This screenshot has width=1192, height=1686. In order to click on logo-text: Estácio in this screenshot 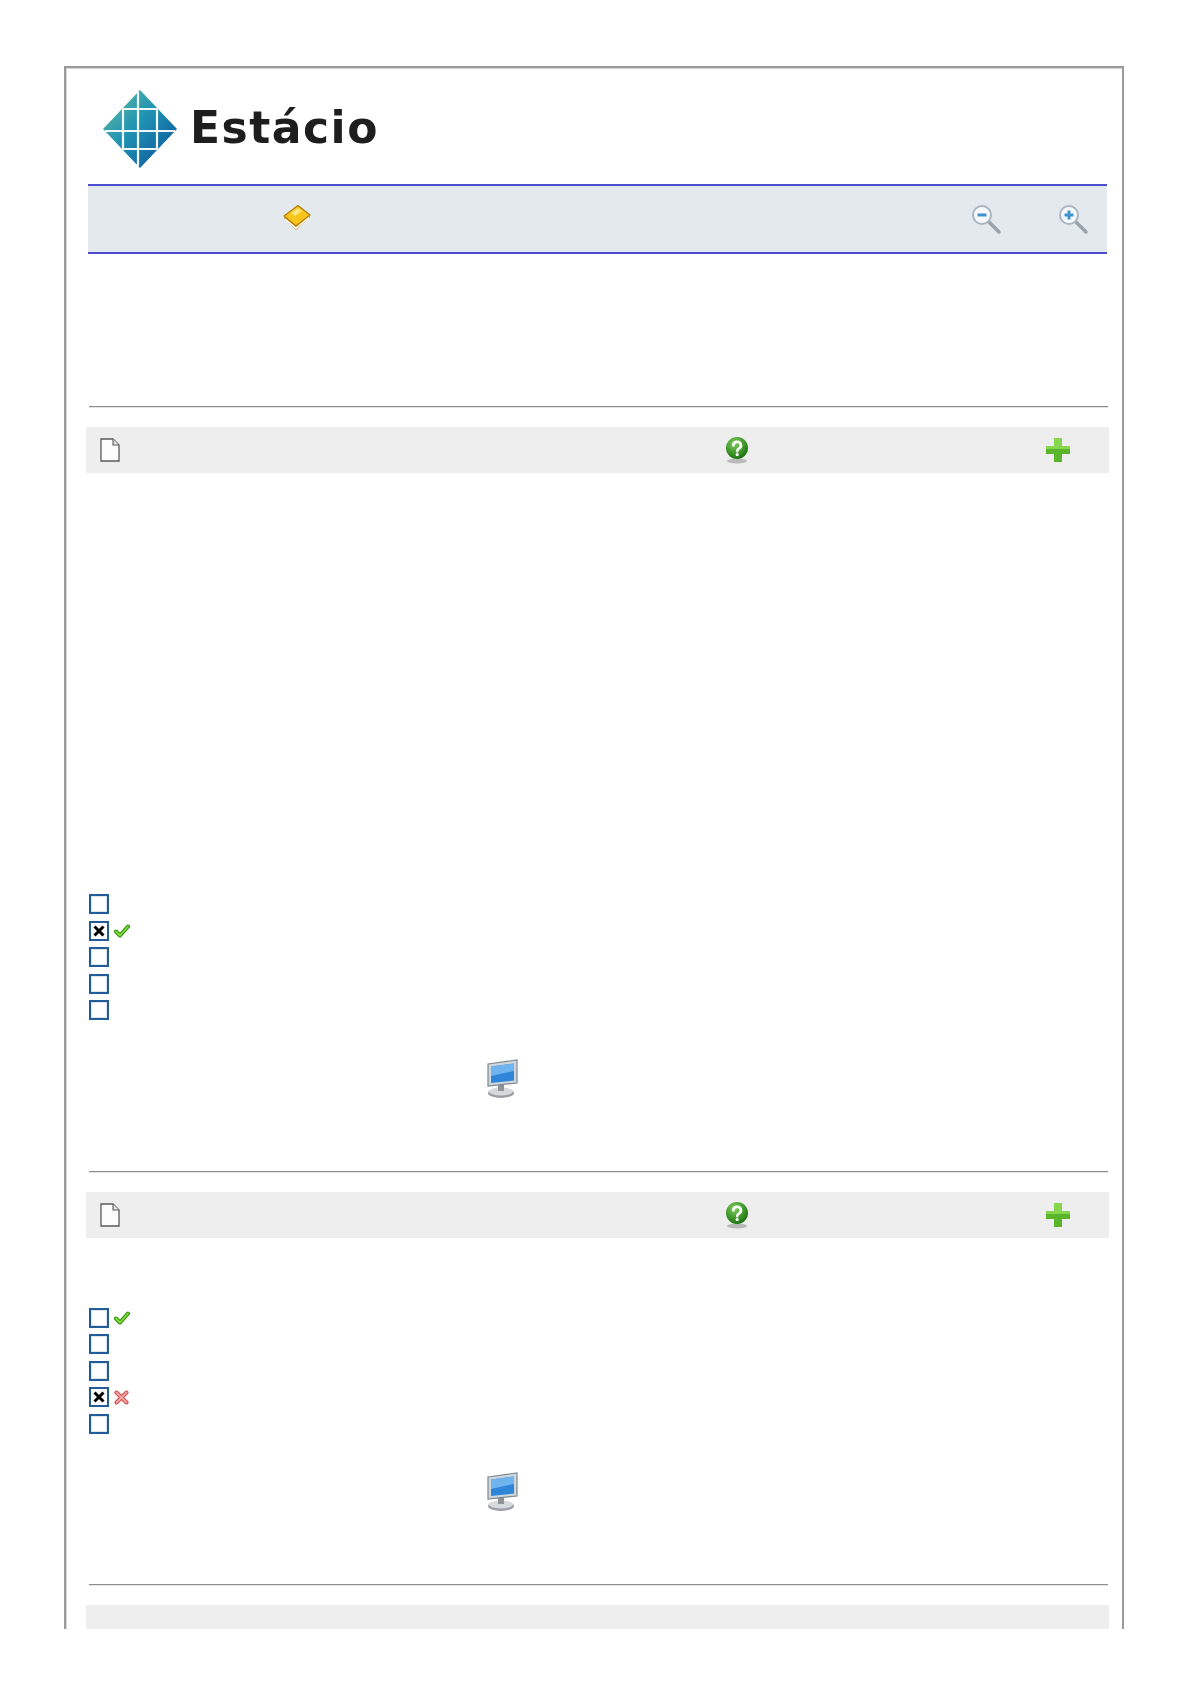, I will do `click(284, 128)`.